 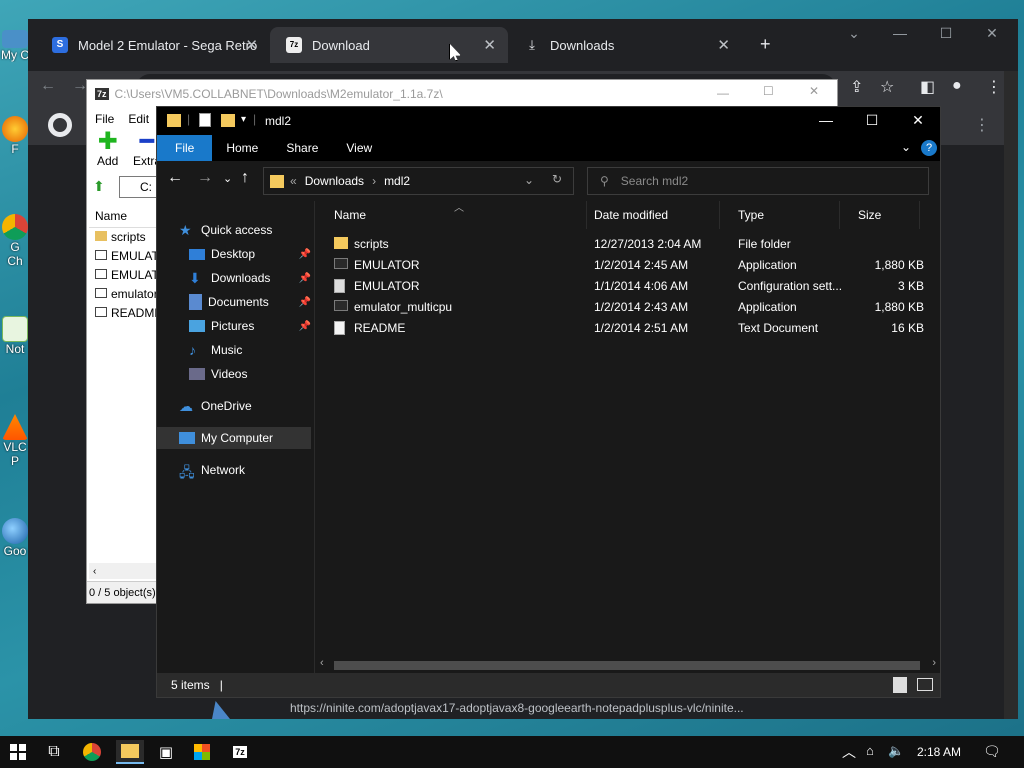 What do you see at coordinates (758, 181) in the screenshot?
I see `search-input: ⚲ Search mdl2` at bounding box center [758, 181].